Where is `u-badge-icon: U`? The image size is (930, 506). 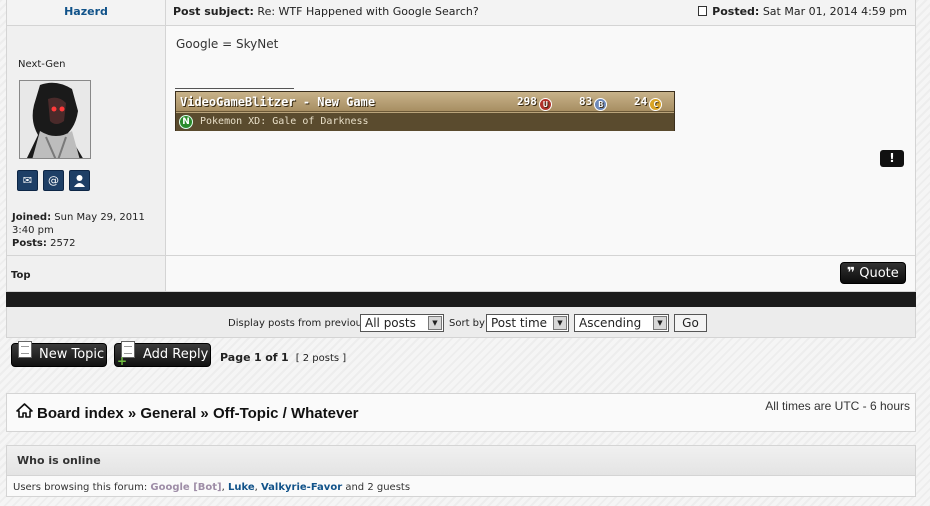
u-badge-icon: U is located at coordinates (545, 104).